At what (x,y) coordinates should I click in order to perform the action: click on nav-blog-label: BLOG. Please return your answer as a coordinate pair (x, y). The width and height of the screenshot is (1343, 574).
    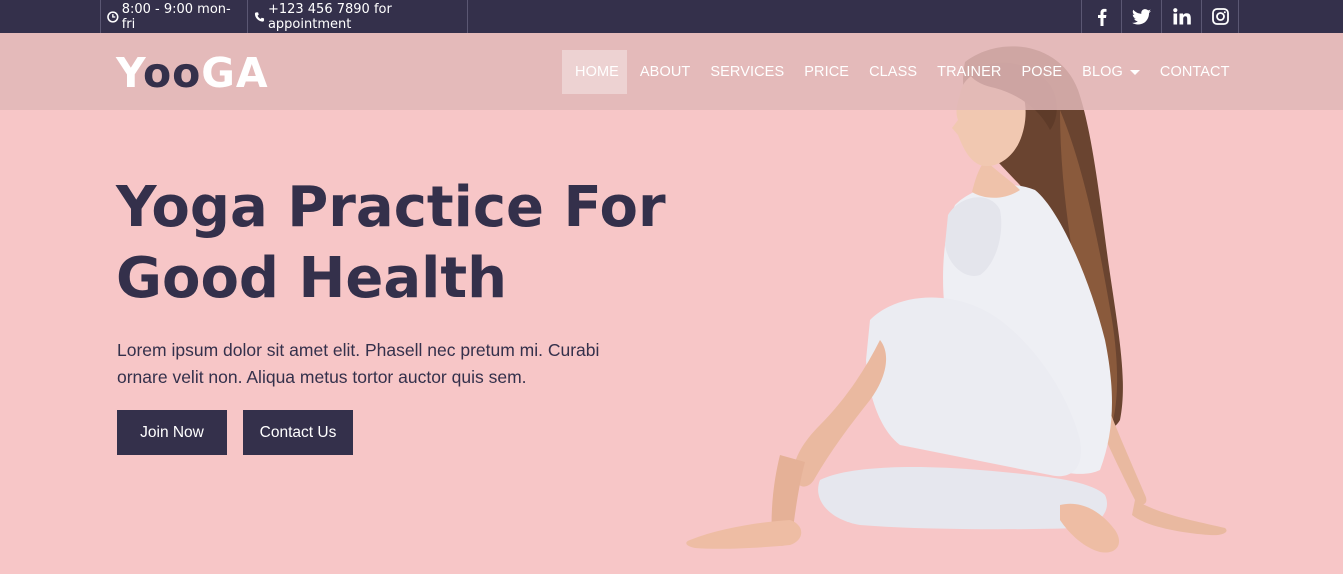
    Looking at the image, I should click on (1102, 72).